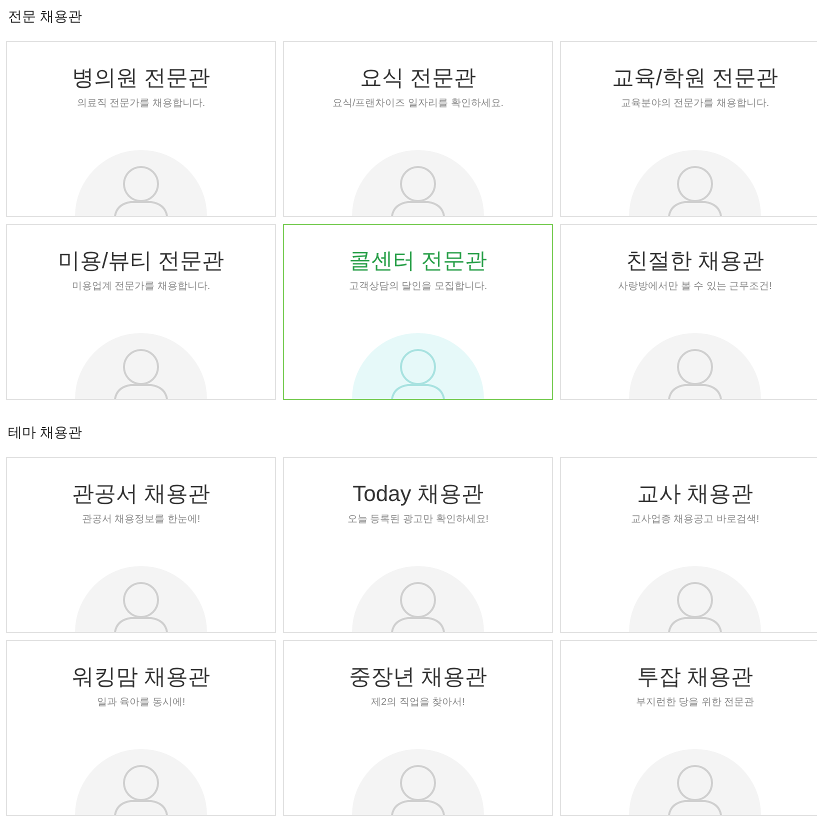 Image resolution: width=817 pixels, height=828 pixels. I want to click on category-card: 친절한 채용관 사랑방에서만 볼 수 있는 근무조건!, so click(688, 312).